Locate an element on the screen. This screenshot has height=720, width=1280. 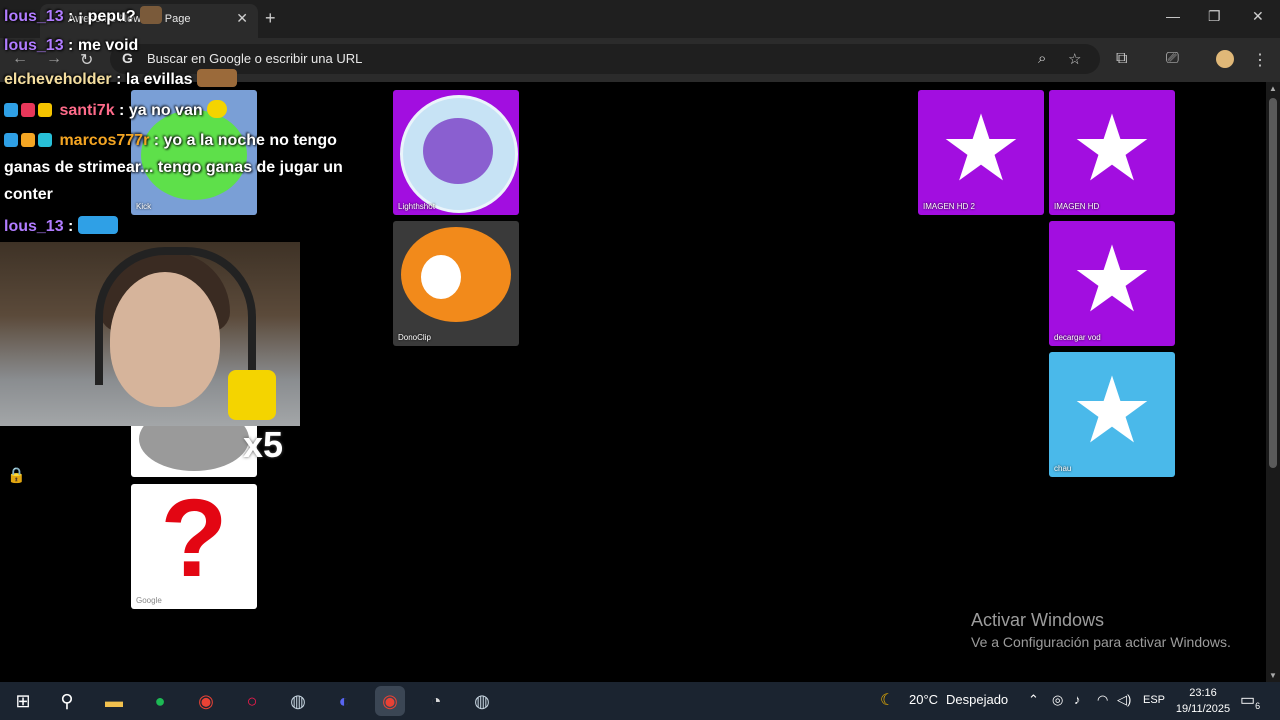
scroll-up-icon: ▲ is located at coordinates (1273, 88).